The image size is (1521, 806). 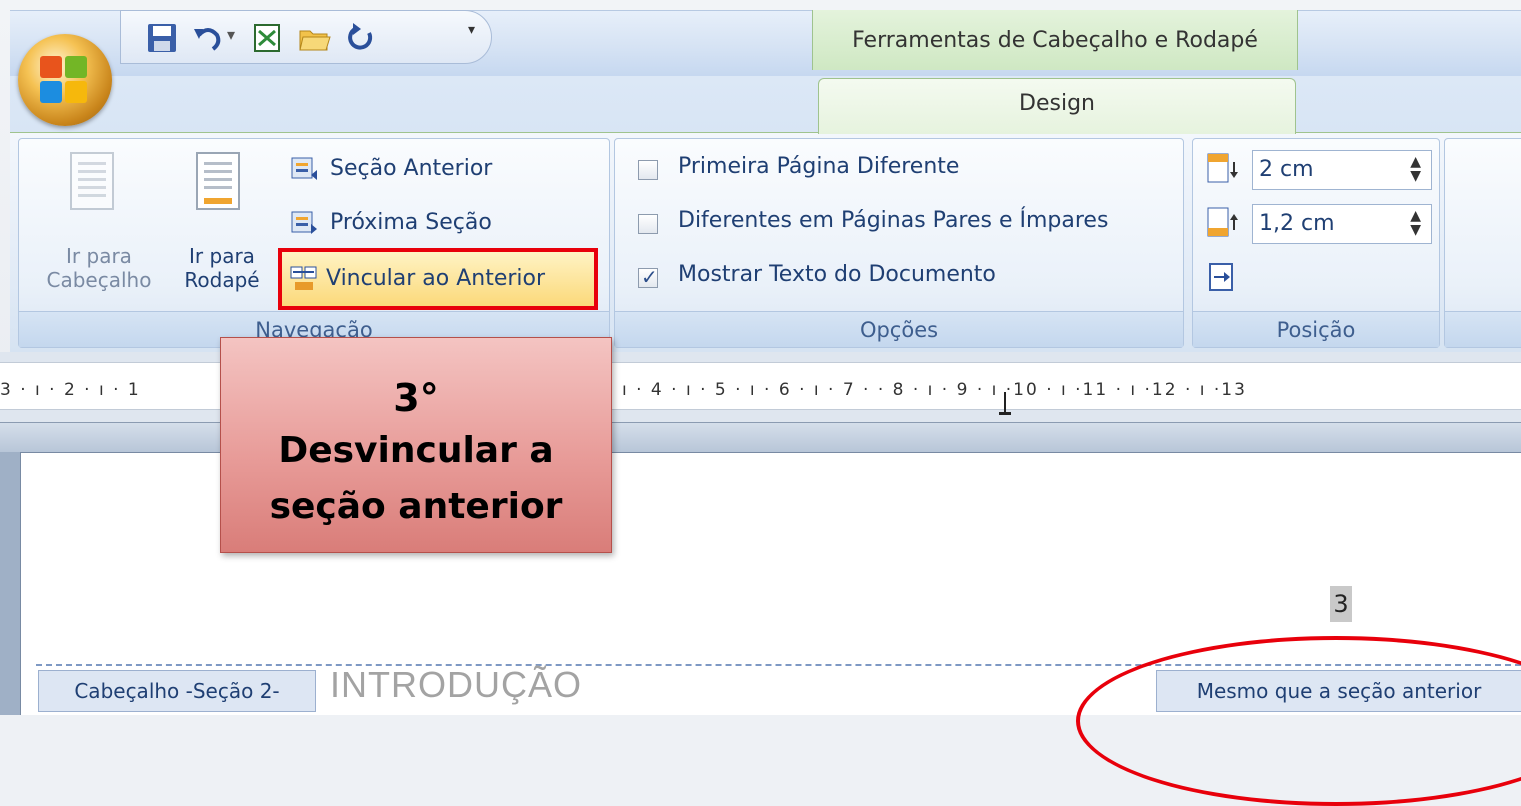 What do you see at coordinates (1415, 169) in the screenshot?
I see `header-position-spinner-icon: ▲ ▼` at bounding box center [1415, 169].